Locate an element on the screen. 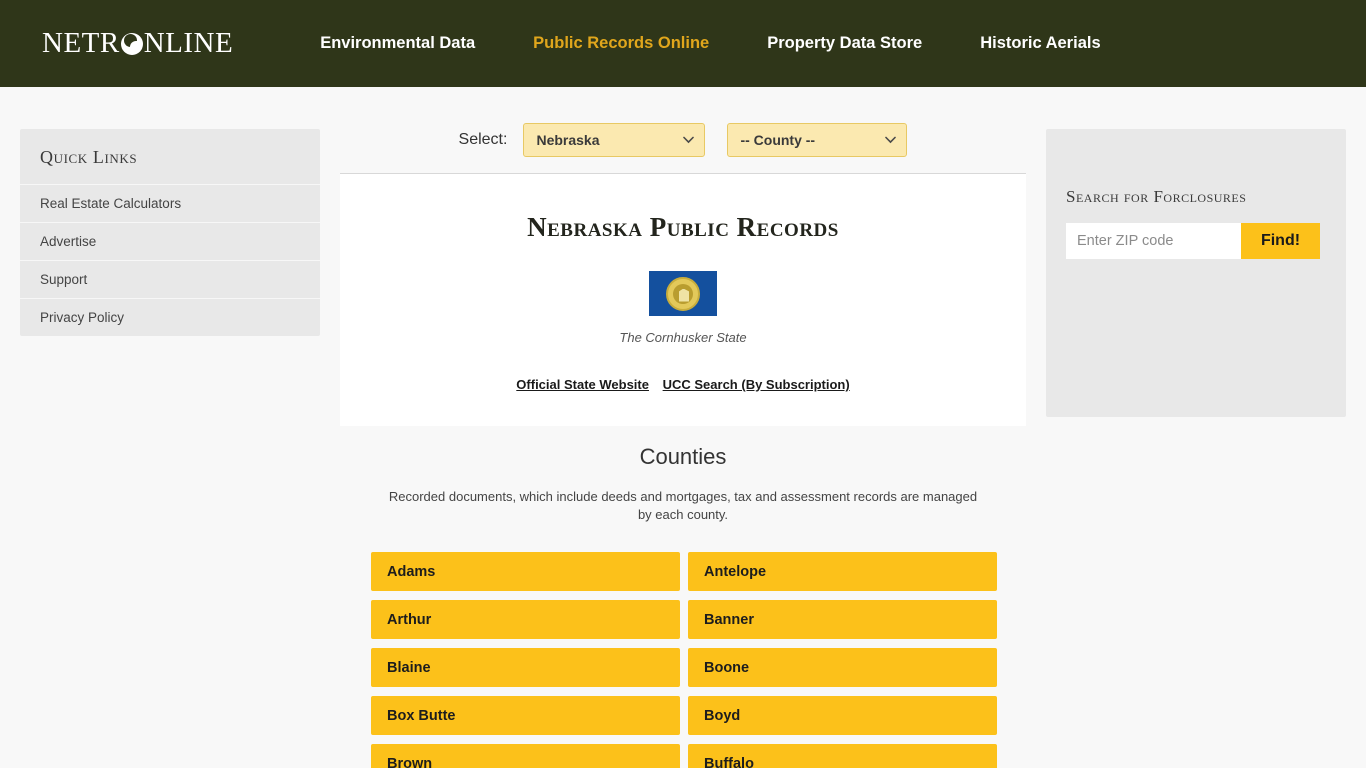  zip-code-input is located at coordinates (1153, 241).